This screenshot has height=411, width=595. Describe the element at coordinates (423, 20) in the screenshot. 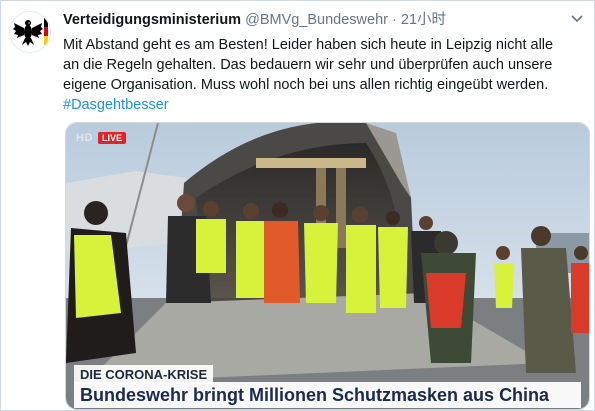

I see `timestamp: 21小时` at that location.